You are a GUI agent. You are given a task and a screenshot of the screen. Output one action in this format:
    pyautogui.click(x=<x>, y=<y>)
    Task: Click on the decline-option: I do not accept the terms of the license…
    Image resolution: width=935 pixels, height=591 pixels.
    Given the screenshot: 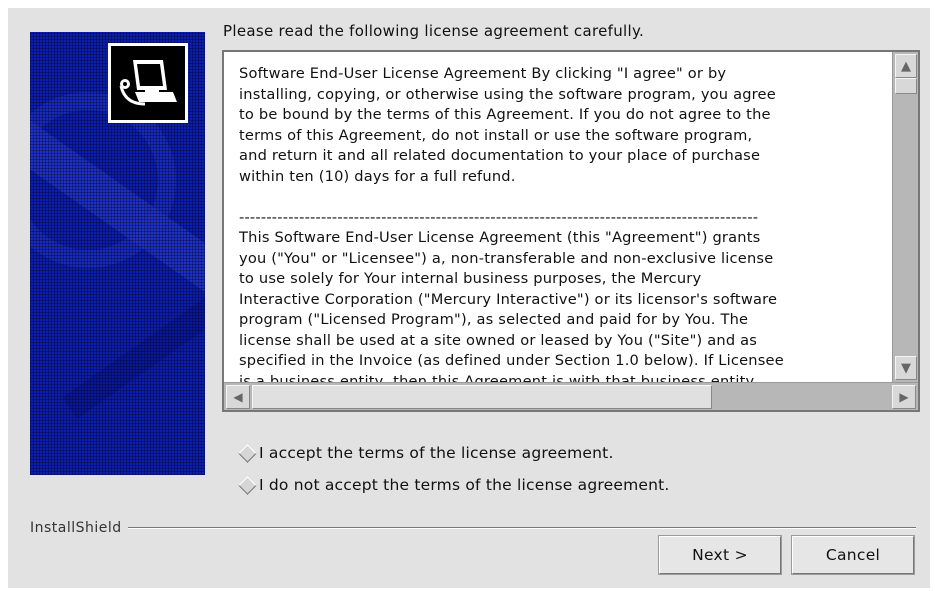 What is the action you would take?
    pyautogui.click(x=453, y=485)
    